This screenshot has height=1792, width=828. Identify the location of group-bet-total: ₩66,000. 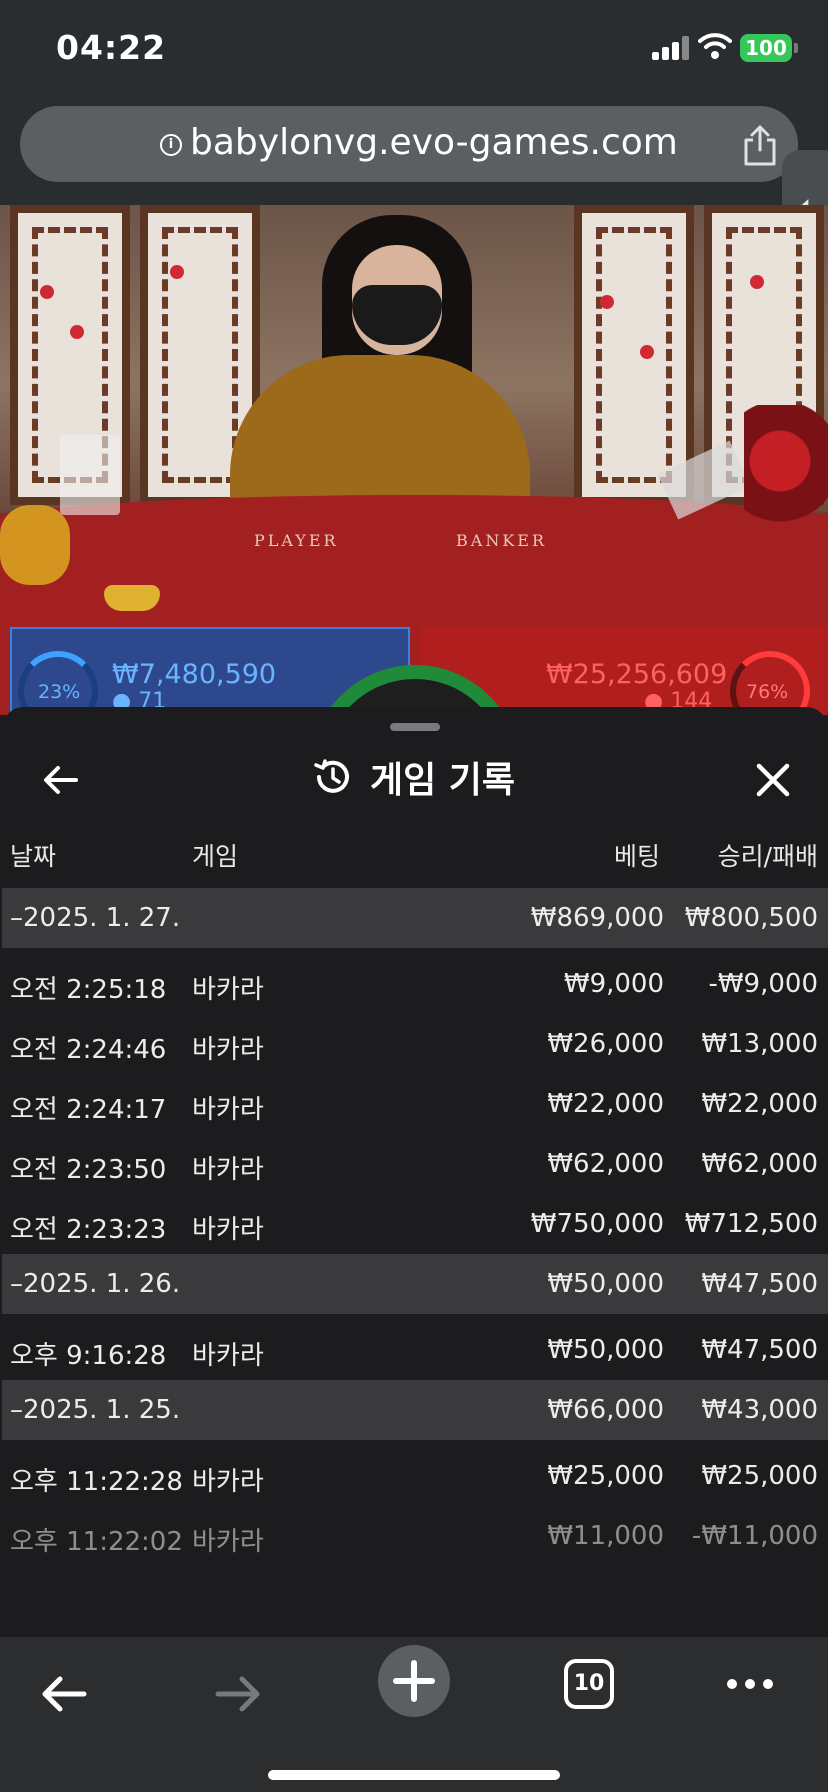
(605, 1410).